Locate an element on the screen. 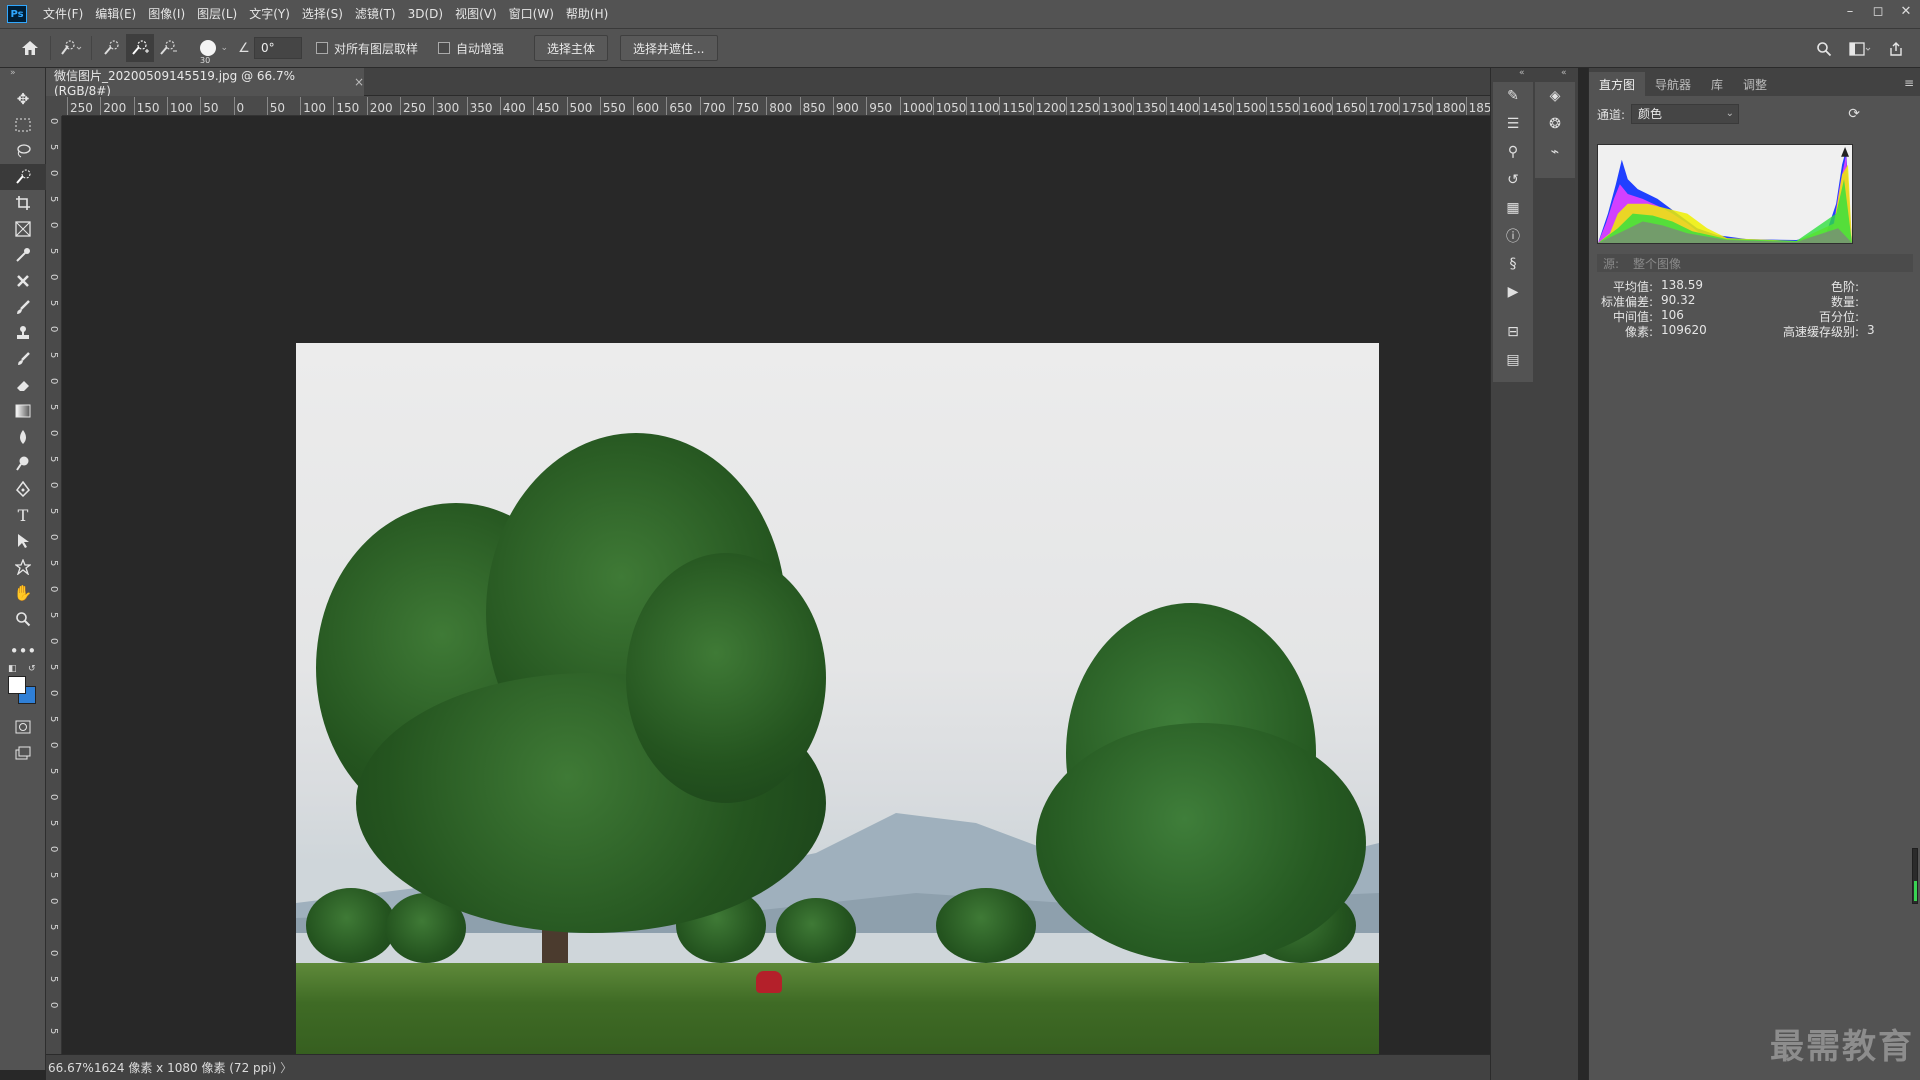  tab-navigator: 导航器 is located at coordinates (1673, 84).